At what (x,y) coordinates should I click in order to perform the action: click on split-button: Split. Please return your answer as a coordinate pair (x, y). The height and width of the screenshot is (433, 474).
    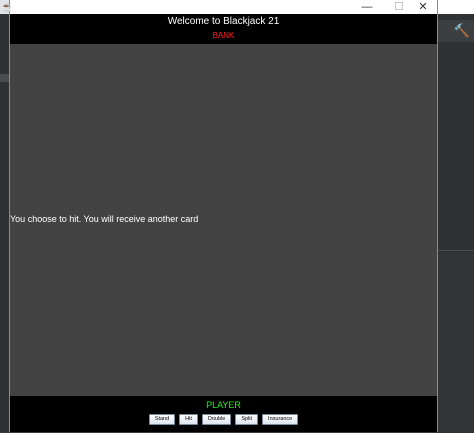
    Looking at the image, I should click on (247, 419).